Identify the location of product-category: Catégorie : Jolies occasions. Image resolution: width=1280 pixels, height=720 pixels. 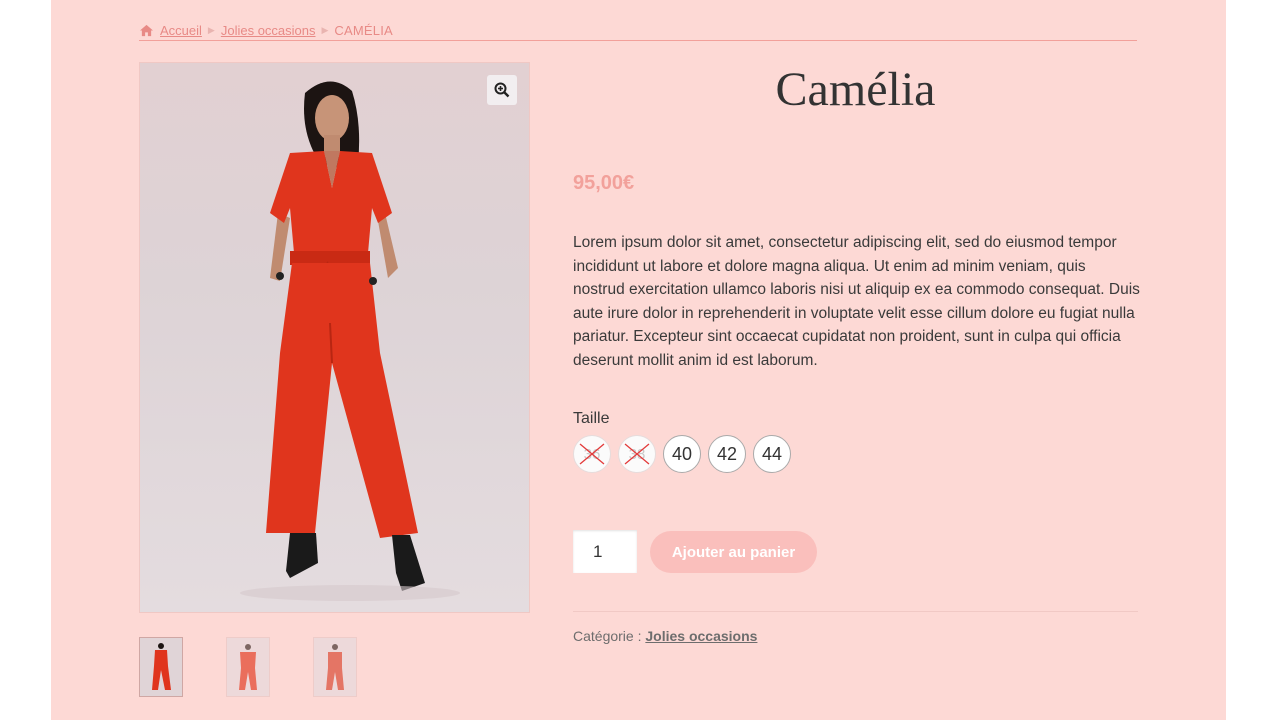
(665, 636).